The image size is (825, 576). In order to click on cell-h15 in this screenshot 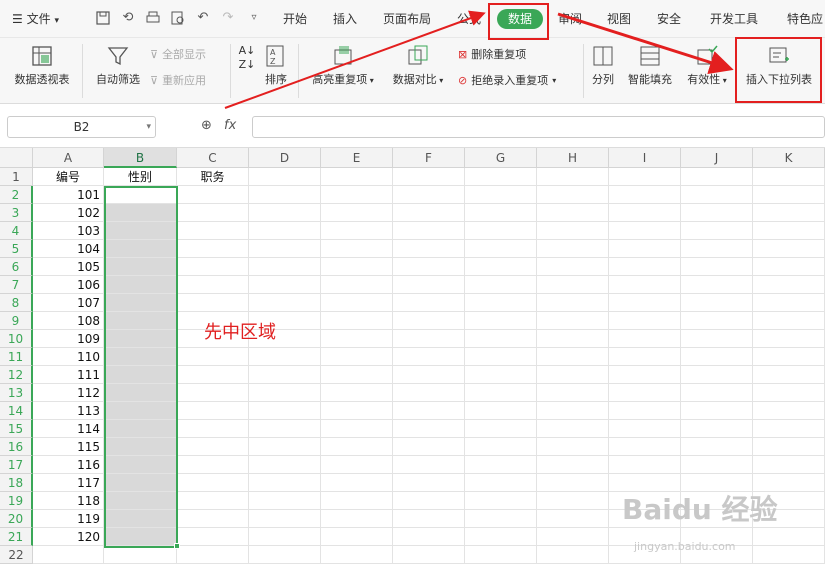, I will do `click(573, 429)`.